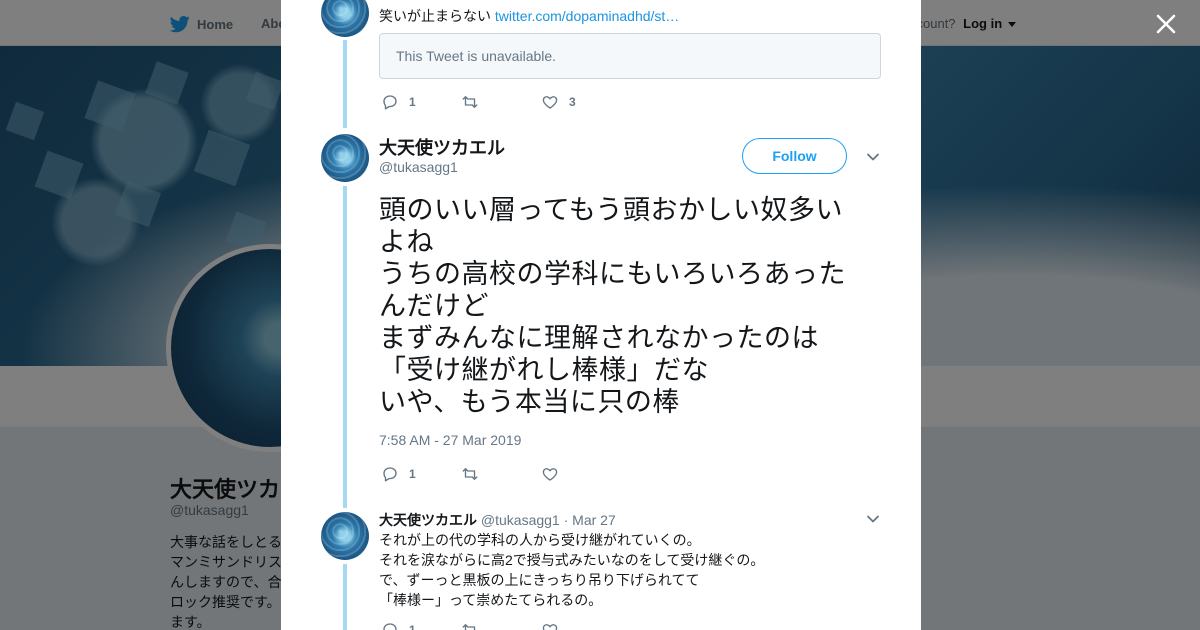 The height and width of the screenshot is (630, 1200). What do you see at coordinates (794, 156) in the screenshot?
I see `follow-button: Follow` at bounding box center [794, 156].